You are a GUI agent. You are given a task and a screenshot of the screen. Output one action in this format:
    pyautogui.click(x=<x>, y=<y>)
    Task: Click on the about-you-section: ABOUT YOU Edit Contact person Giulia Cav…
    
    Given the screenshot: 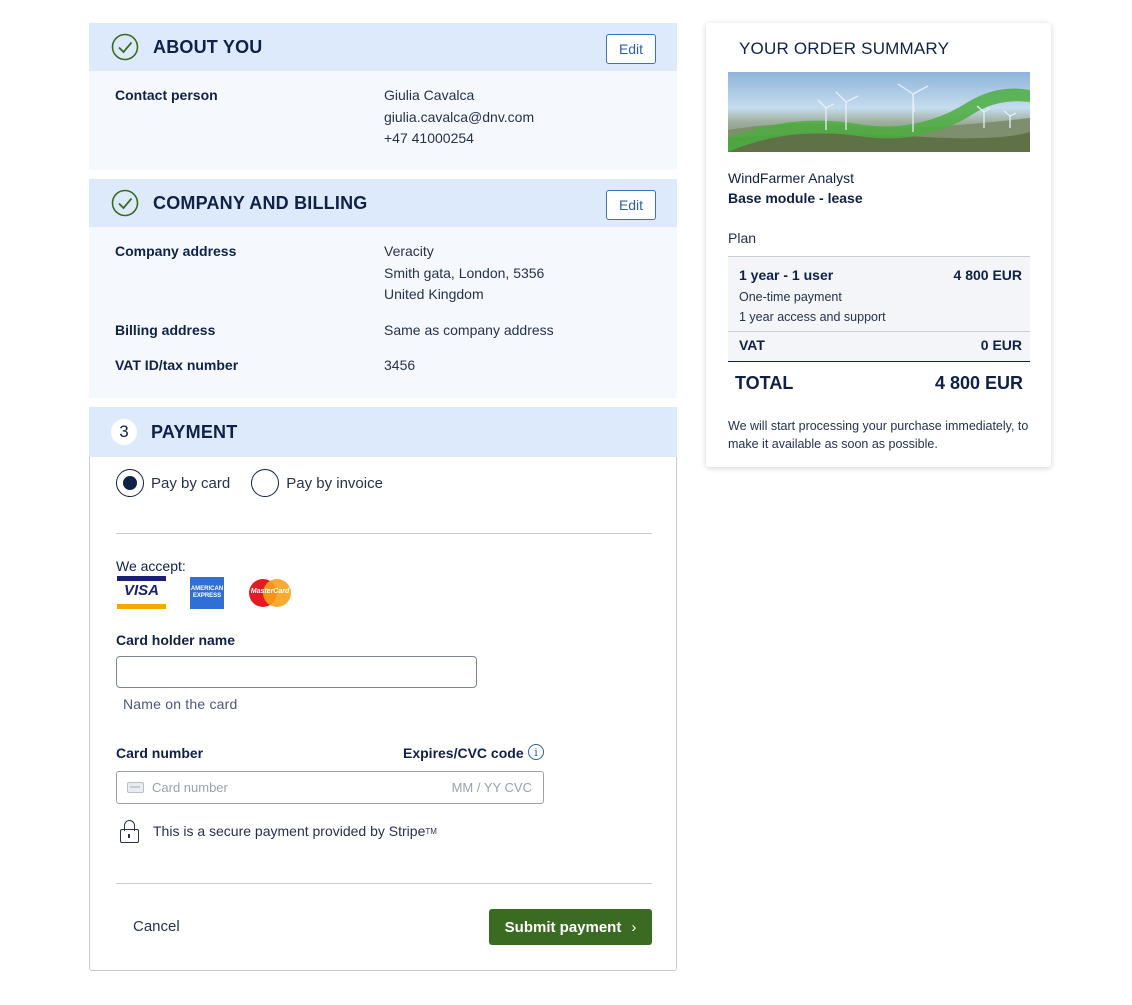 What is the action you would take?
    pyautogui.click(x=383, y=96)
    